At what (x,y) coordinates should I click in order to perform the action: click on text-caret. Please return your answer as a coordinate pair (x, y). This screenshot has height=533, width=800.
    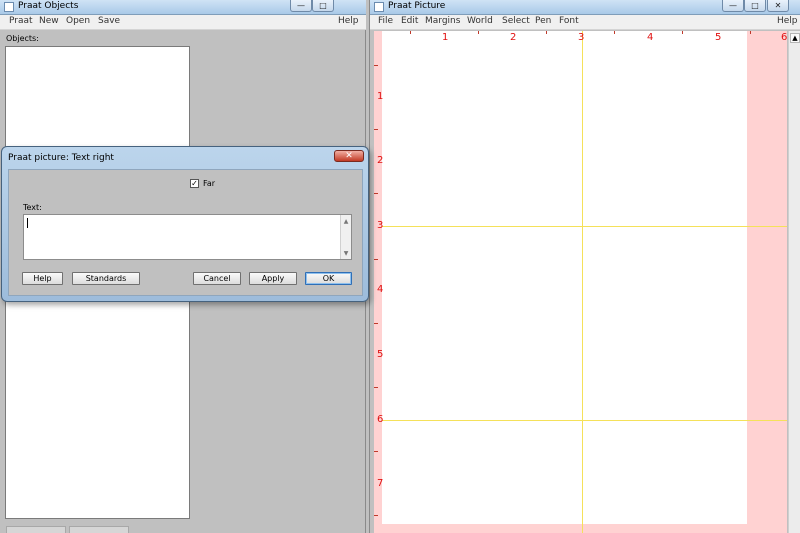
    Looking at the image, I should click on (27, 223).